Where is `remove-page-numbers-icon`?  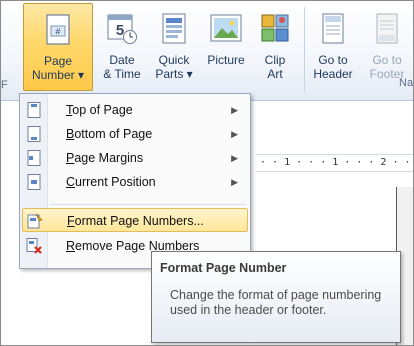
remove-page-numbers-icon is located at coordinates (34, 246).